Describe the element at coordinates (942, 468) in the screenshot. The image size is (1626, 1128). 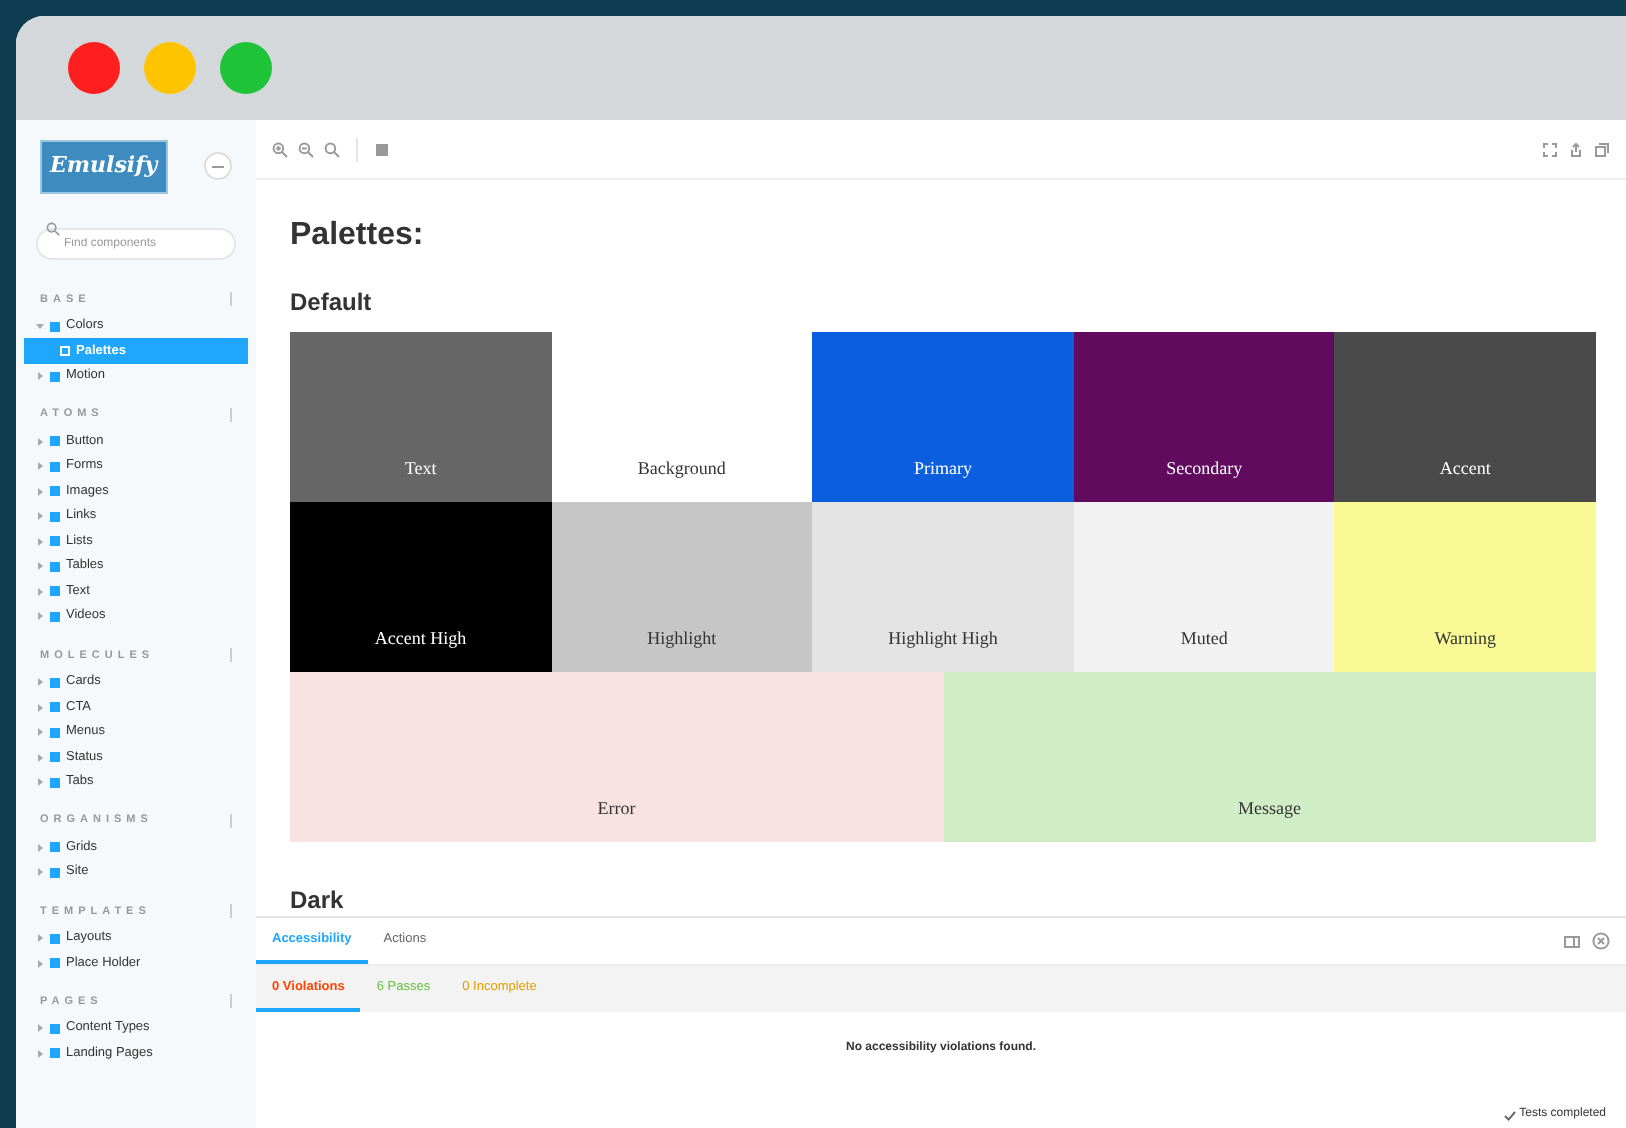
I see `swatch-label: Primary` at that location.